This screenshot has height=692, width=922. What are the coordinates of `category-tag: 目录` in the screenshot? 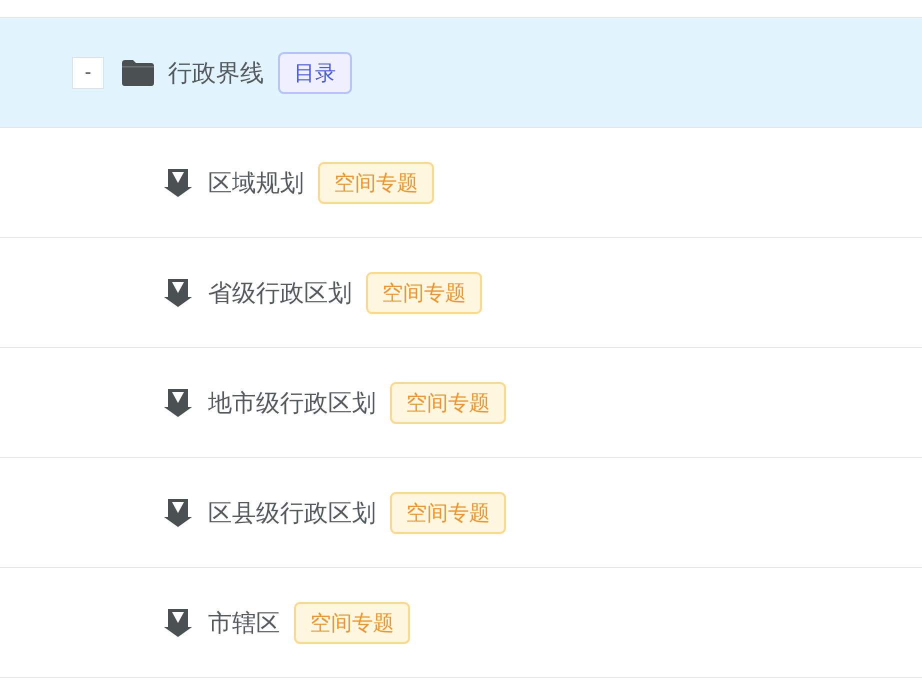 It's located at (315, 73).